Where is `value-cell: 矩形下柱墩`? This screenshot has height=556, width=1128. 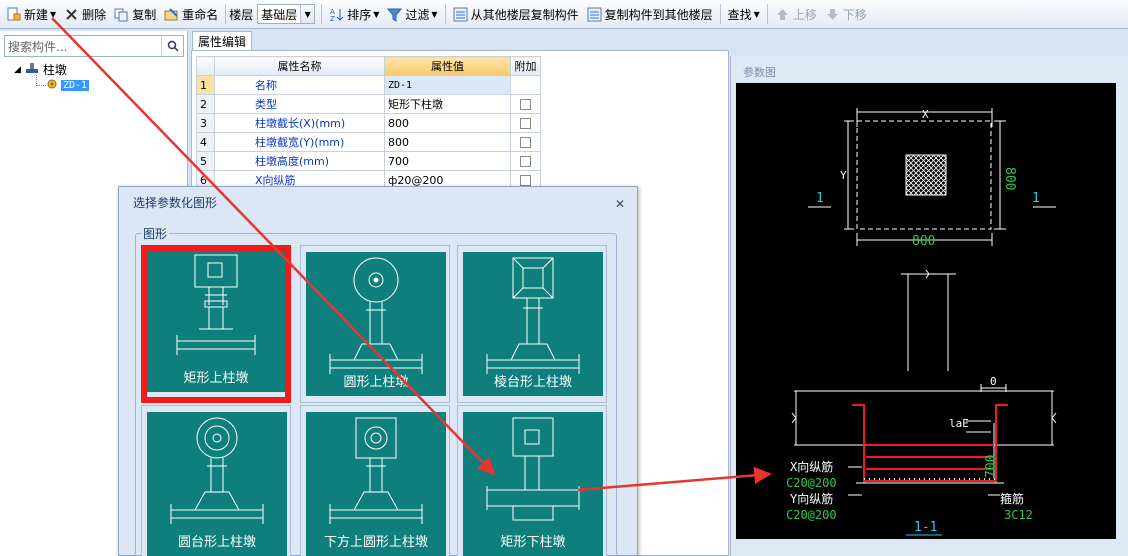 value-cell: 矩形下柱墩 is located at coordinates (447, 104).